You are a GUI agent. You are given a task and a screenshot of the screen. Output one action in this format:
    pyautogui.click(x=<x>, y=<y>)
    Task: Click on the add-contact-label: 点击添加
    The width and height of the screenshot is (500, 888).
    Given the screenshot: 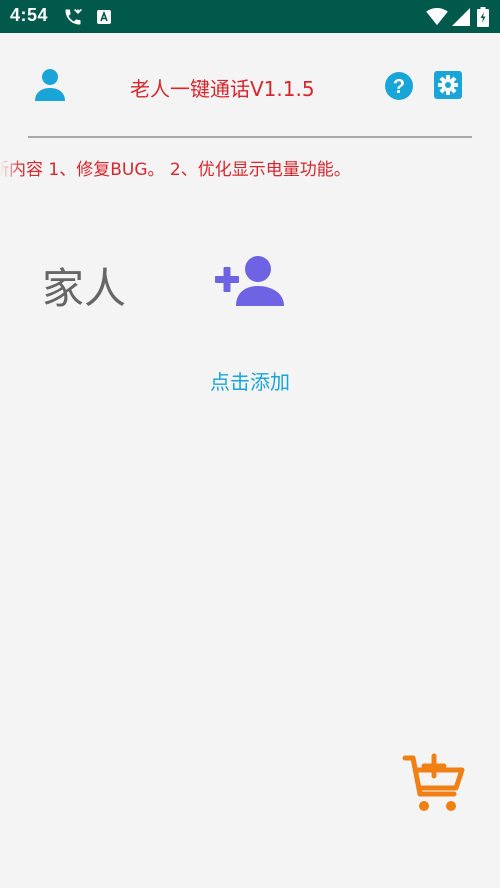 What is the action you would take?
    pyautogui.click(x=250, y=380)
    